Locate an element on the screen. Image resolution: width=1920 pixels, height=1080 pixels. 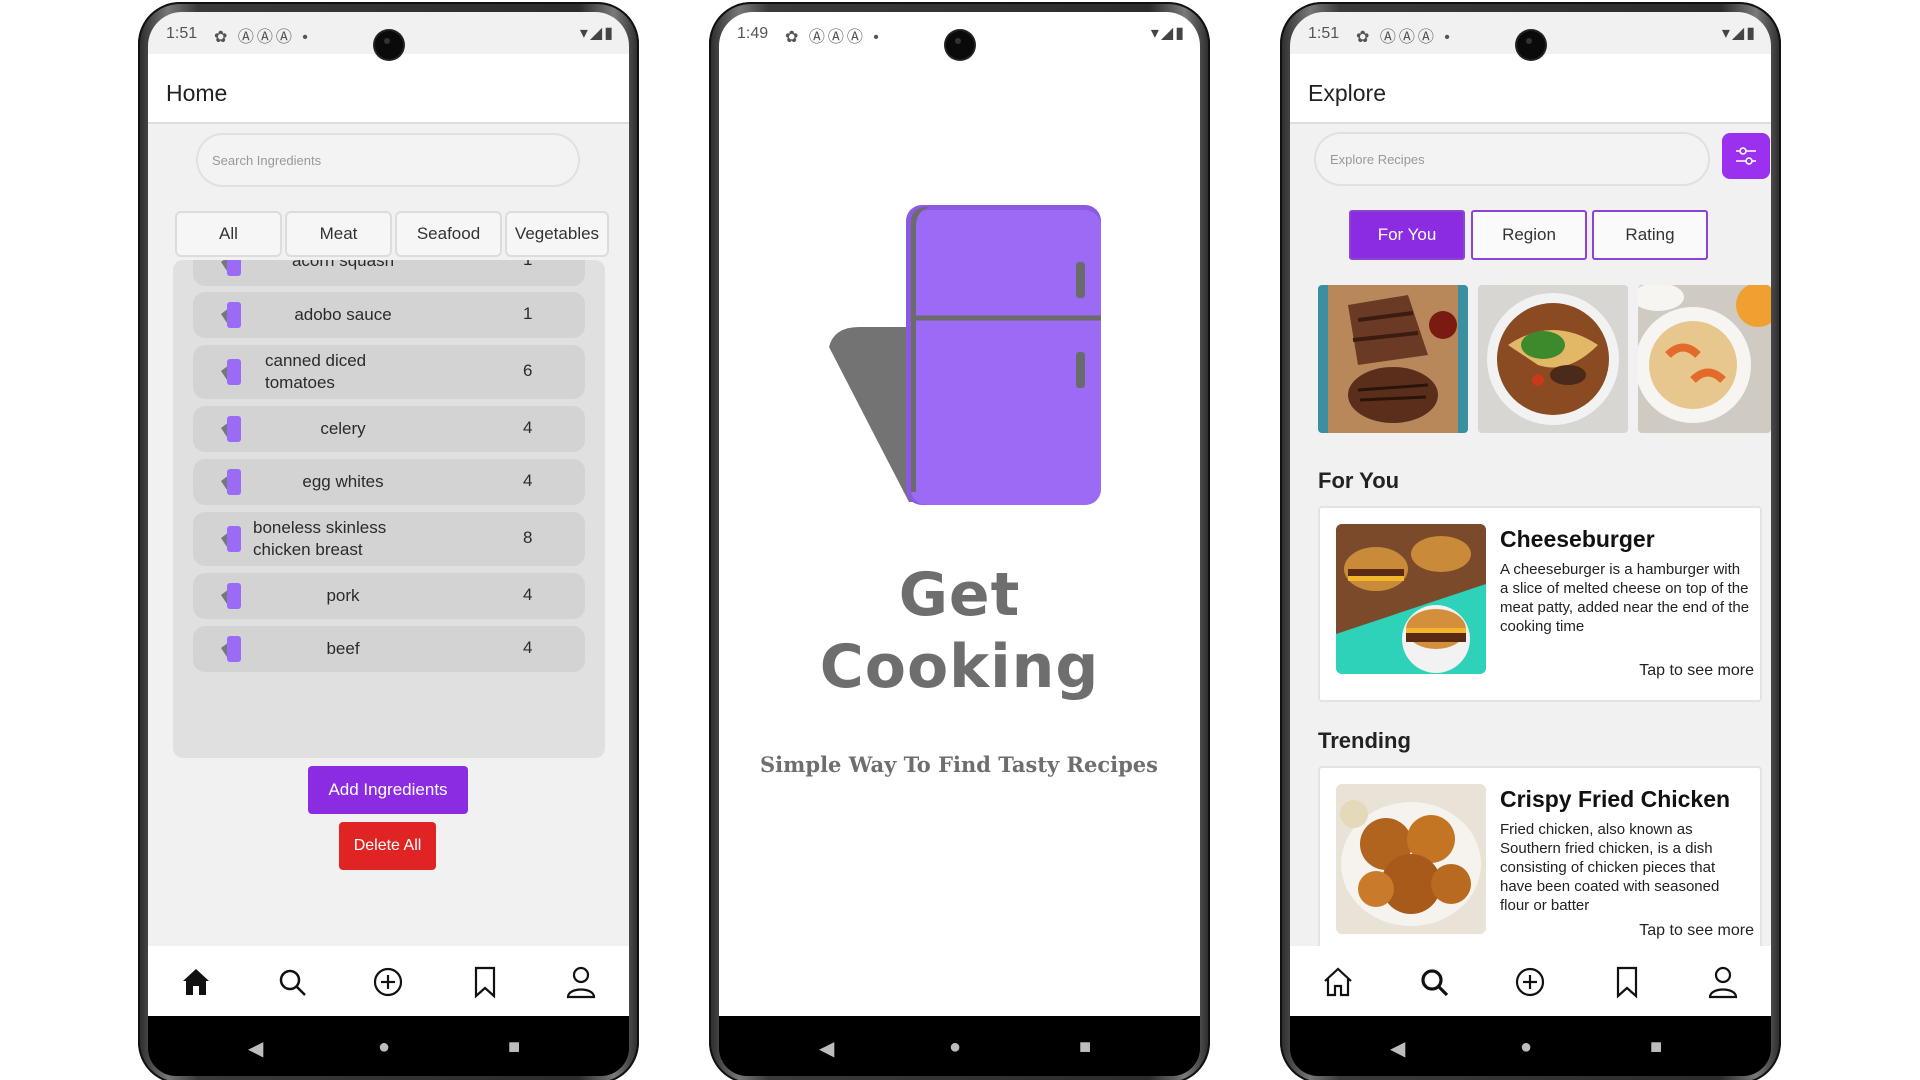
section-title-trending: Trending is located at coordinates (1364, 740).